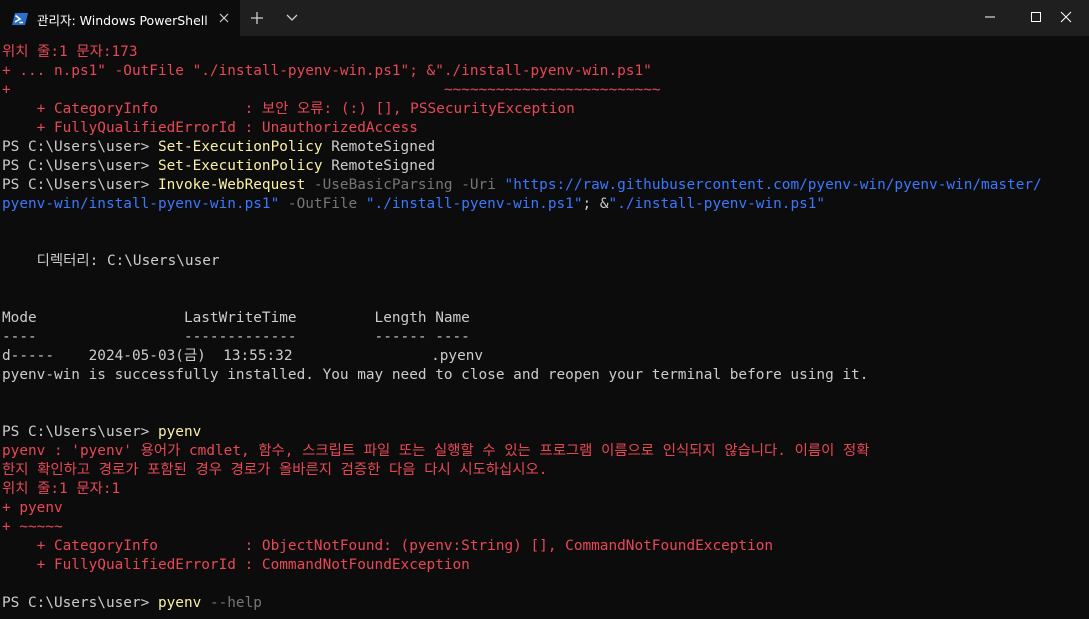 The height and width of the screenshot is (619, 1089). Describe the element at coordinates (231, 603) in the screenshot. I see `terminal-text: --help` at that location.